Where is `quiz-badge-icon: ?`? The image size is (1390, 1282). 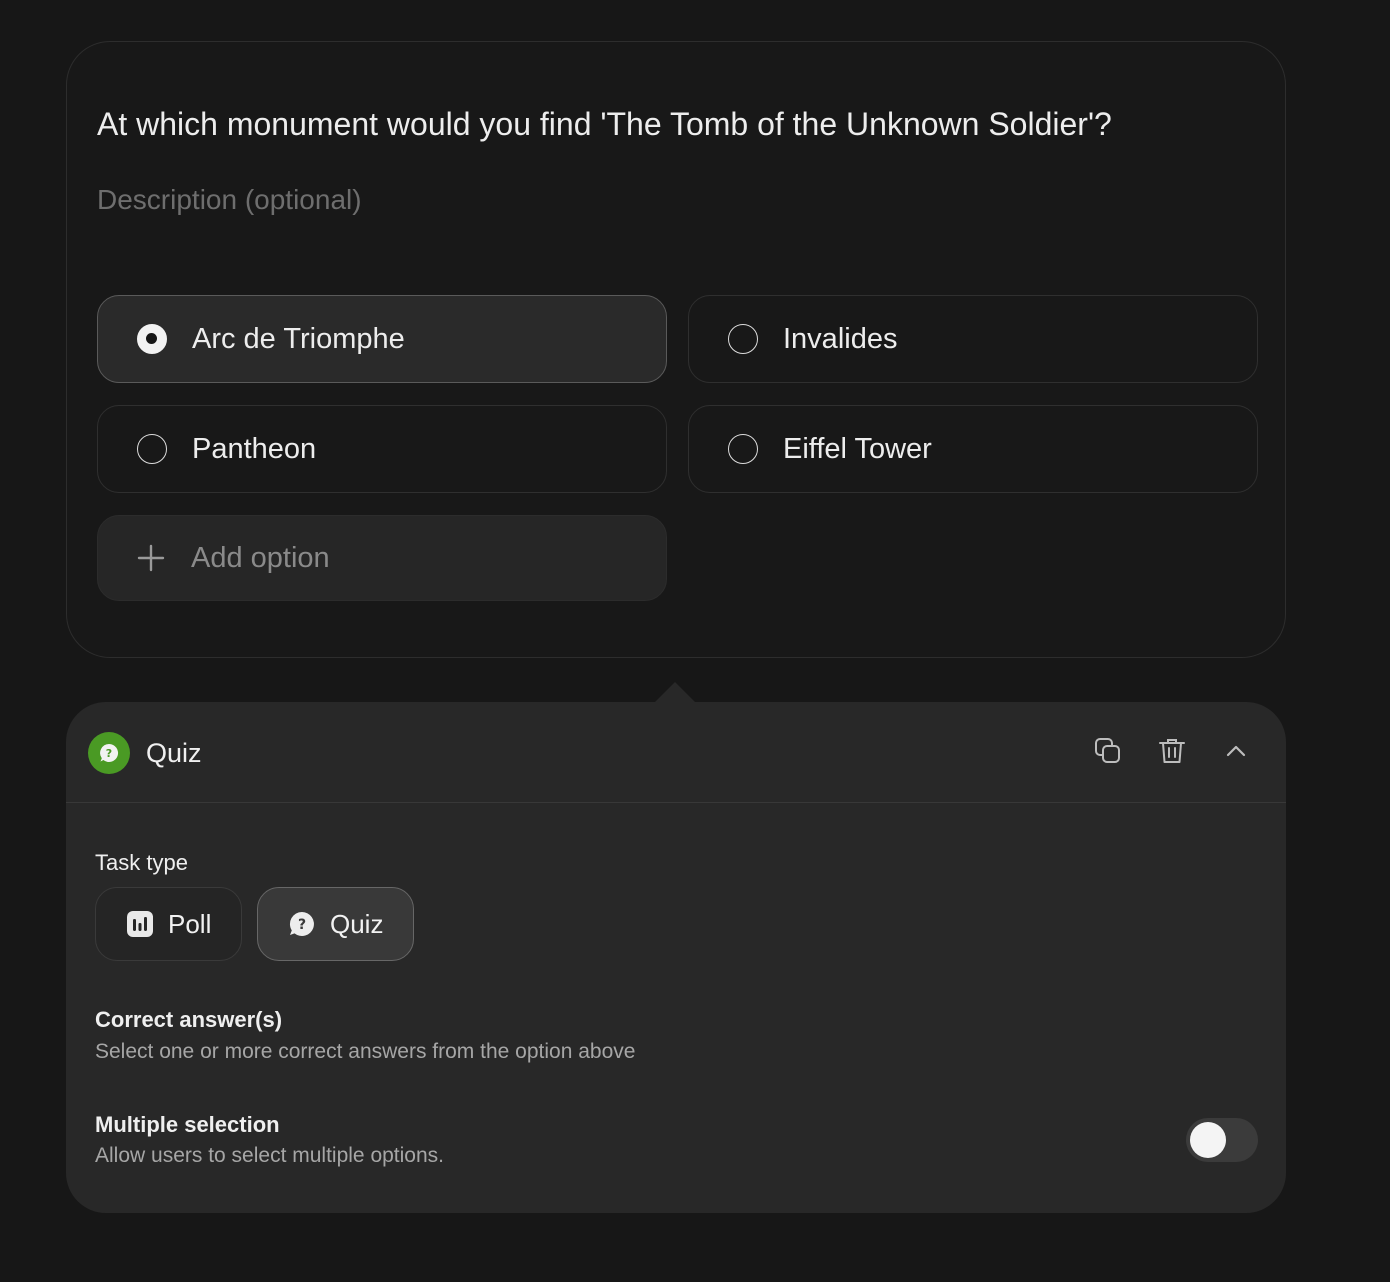 quiz-badge-icon: ? is located at coordinates (109, 753).